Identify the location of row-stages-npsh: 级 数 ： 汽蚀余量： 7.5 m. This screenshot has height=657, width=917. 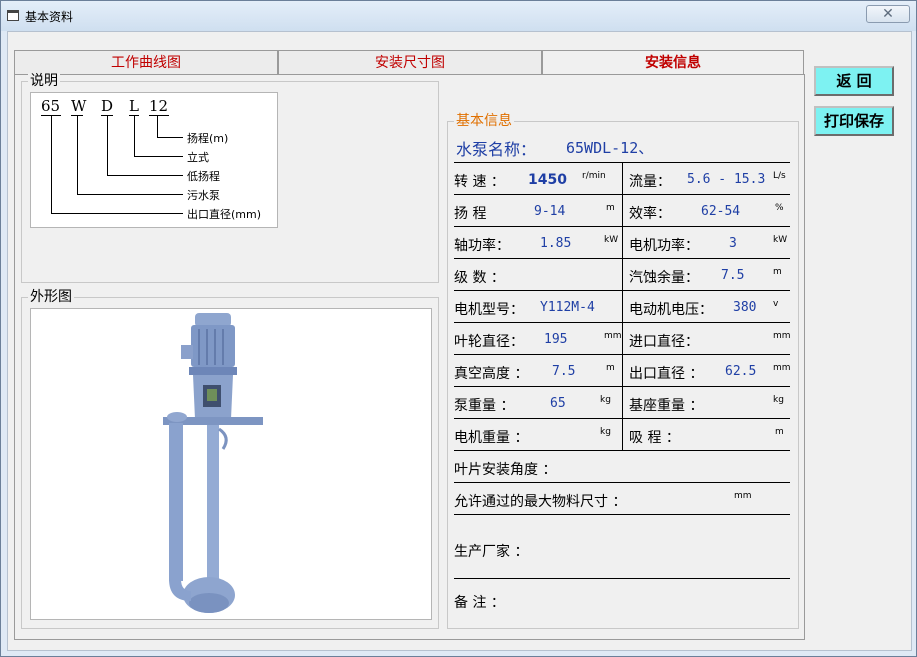
(622, 275).